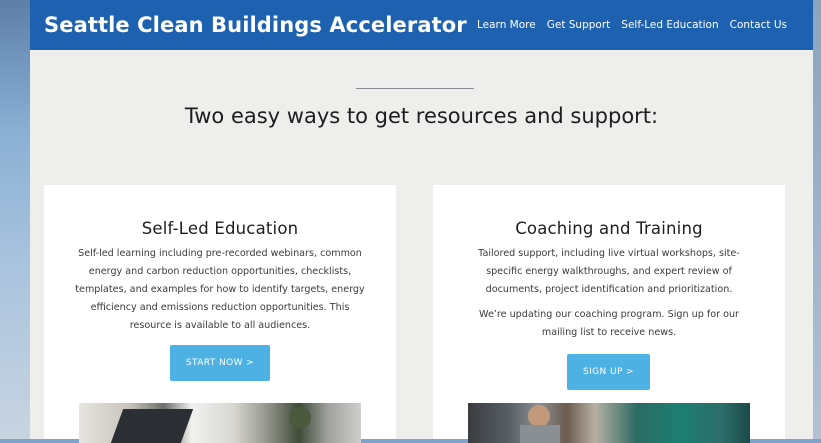  What do you see at coordinates (609, 423) in the screenshot?
I see `equipment-photo` at bounding box center [609, 423].